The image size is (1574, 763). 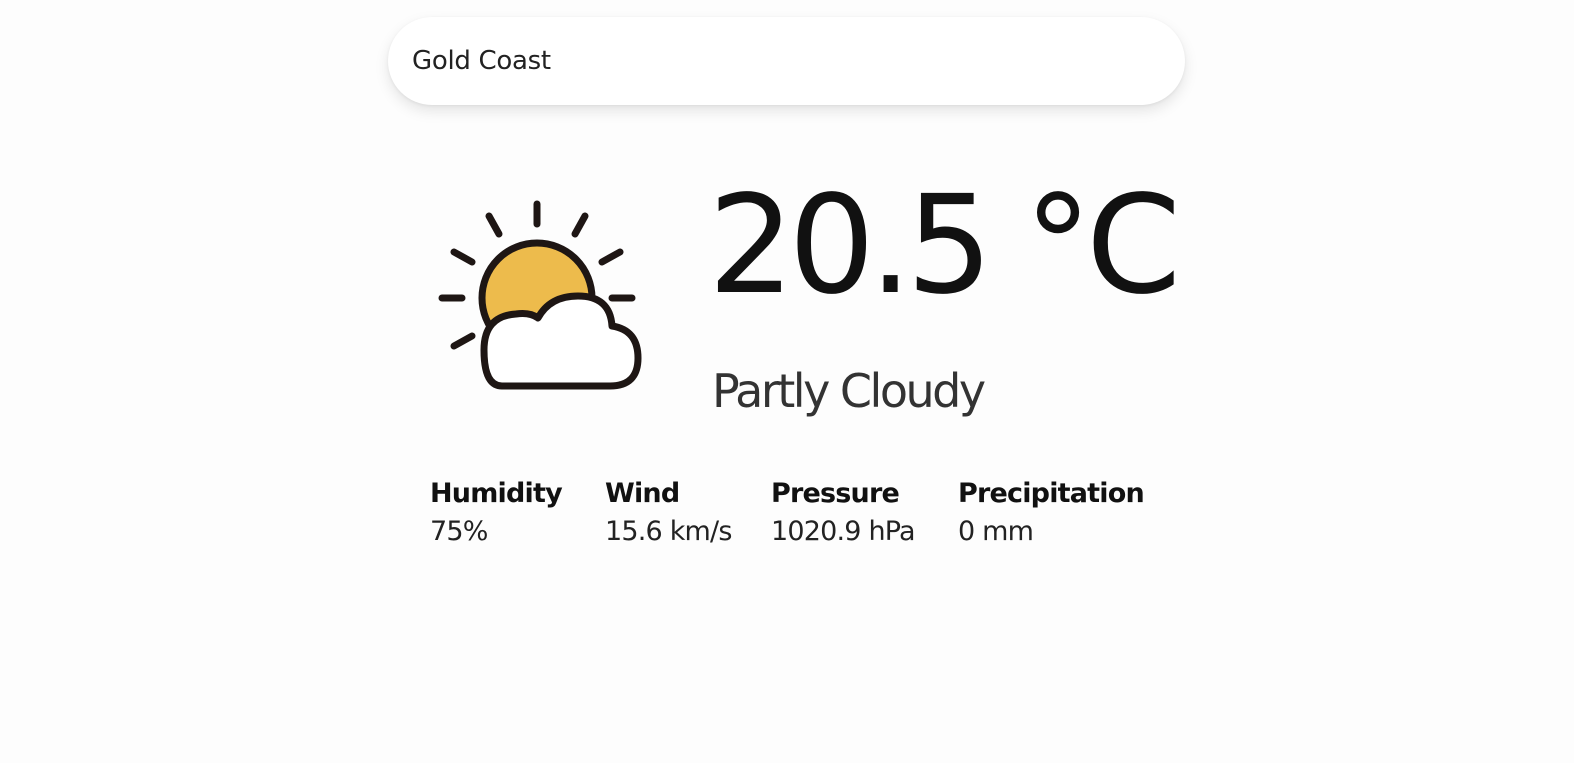 What do you see at coordinates (782, 61) in the screenshot?
I see `search-input` at bounding box center [782, 61].